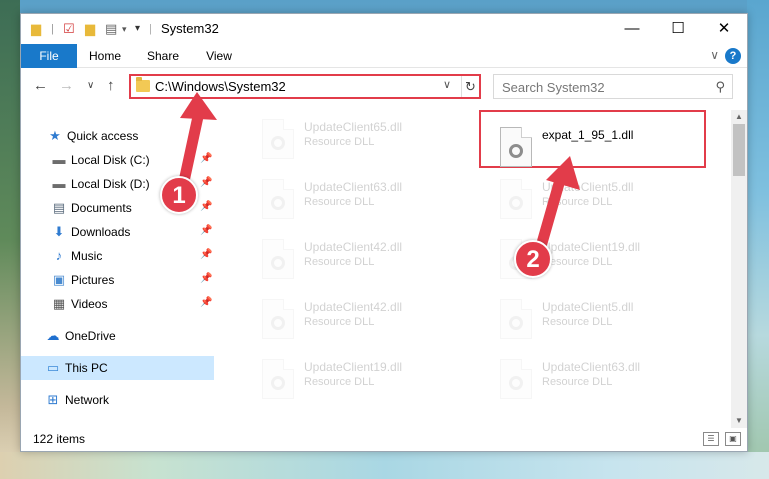  What do you see at coordinates (613, 86) in the screenshot?
I see `search-box: Search System32 ⚲` at bounding box center [613, 86].